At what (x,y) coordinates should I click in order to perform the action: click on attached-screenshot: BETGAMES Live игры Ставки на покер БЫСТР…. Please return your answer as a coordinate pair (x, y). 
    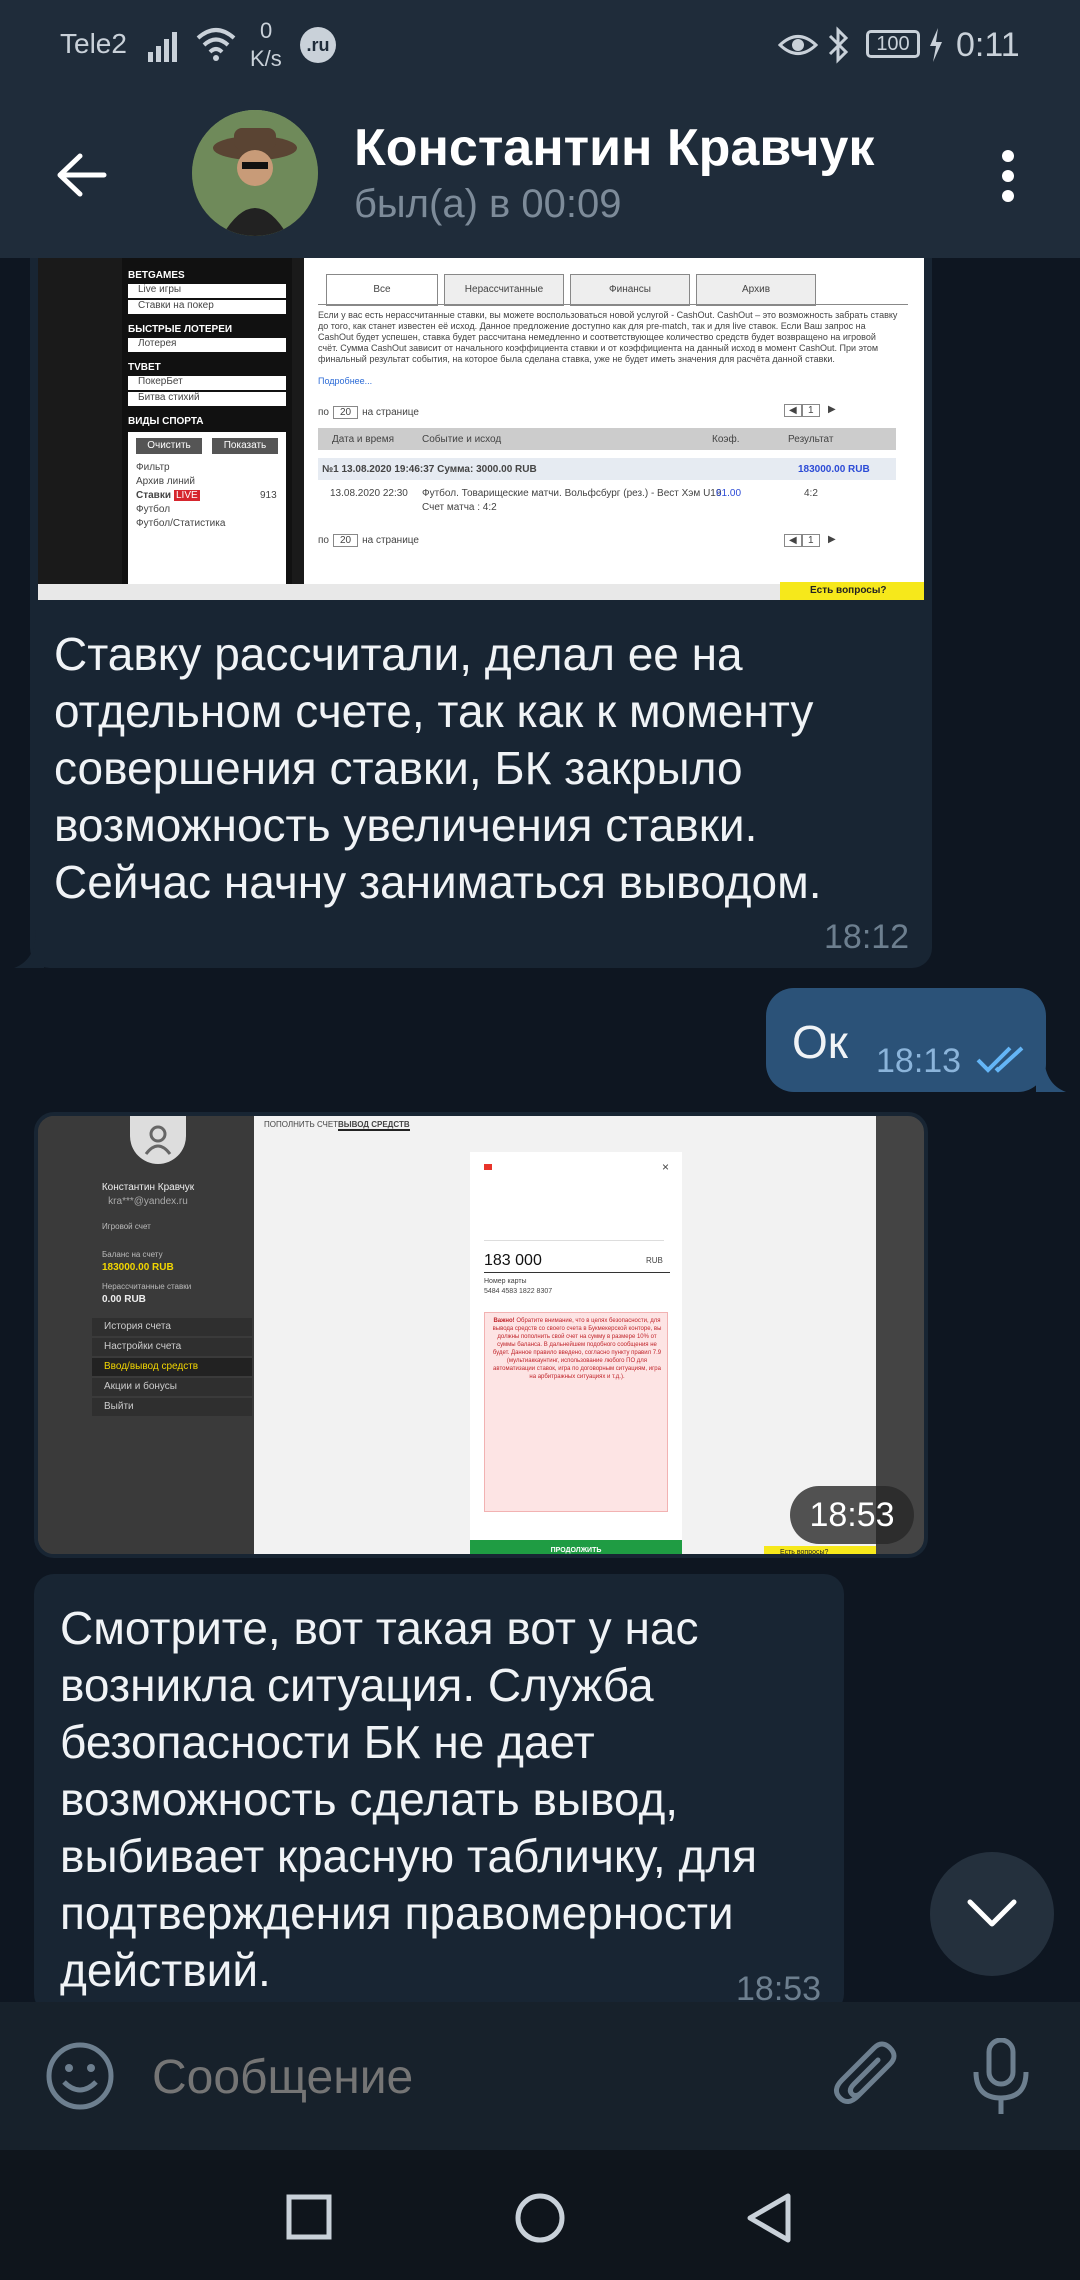
    Looking at the image, I should click on (481, 429).